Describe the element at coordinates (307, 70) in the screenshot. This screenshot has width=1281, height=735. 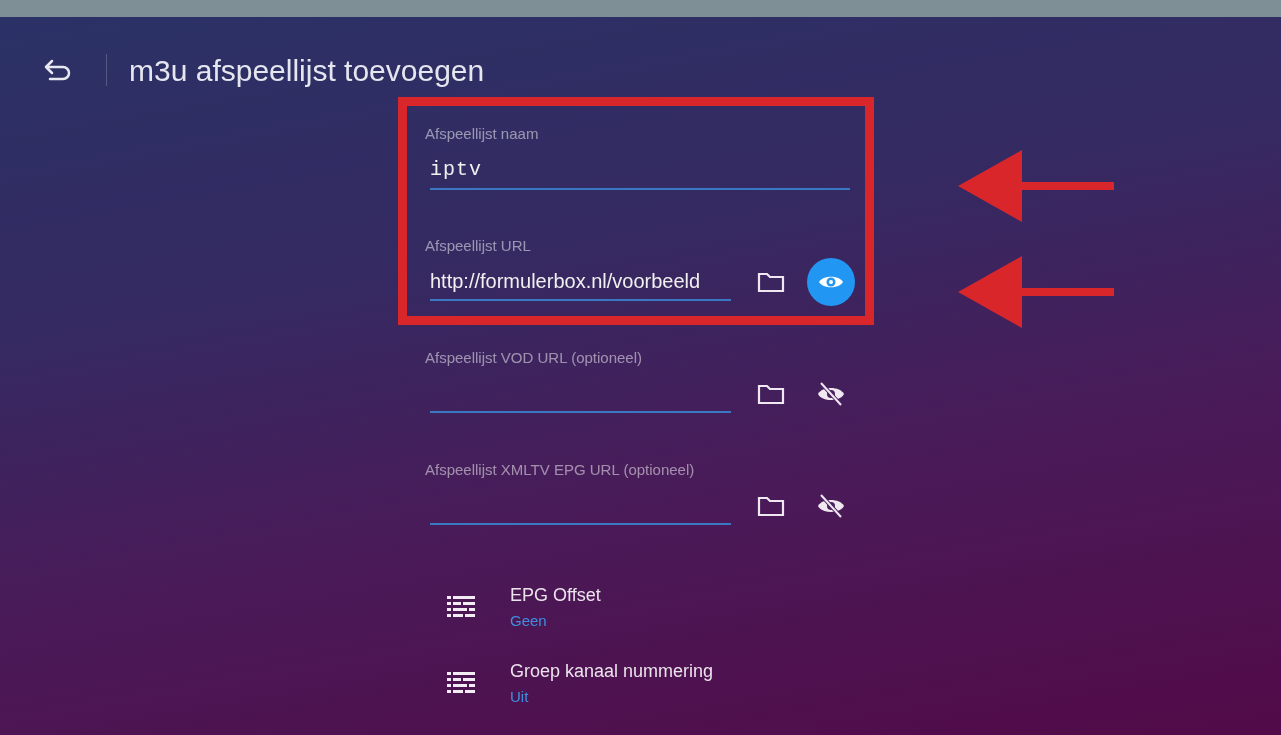
I see `page-title: m3u afspeellijst toevoegen` at that location.